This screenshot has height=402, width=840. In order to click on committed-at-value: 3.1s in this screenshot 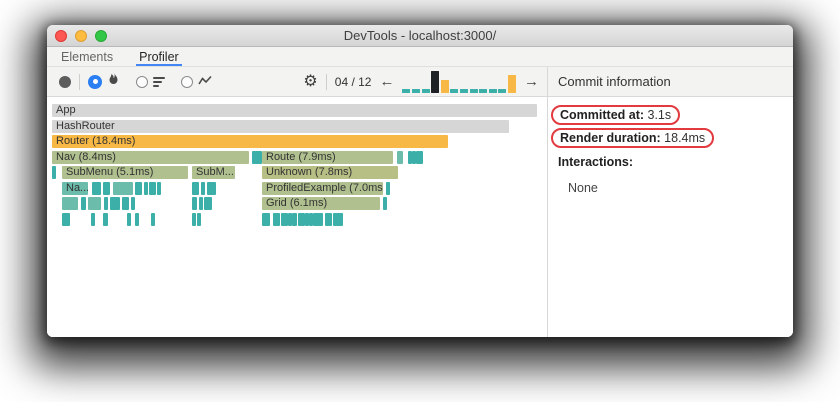, I will do `click(658, 115)`.